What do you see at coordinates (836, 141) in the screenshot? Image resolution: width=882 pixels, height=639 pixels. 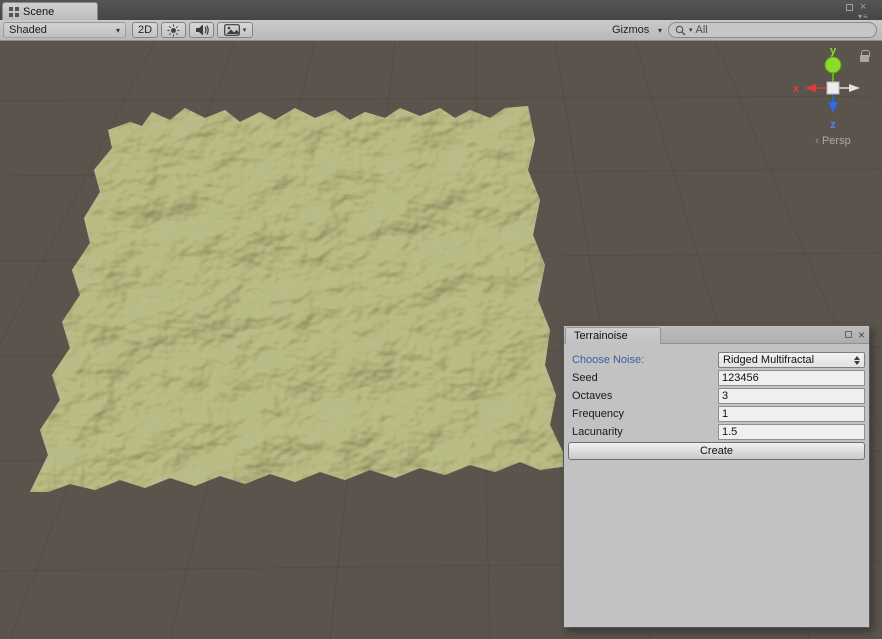 I see `projection-label: Persp` at bounding box center [836, 141].